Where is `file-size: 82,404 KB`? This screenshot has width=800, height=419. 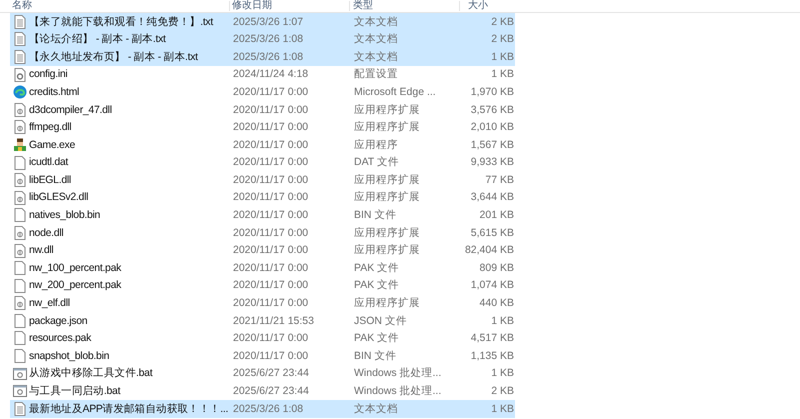 file-size: 82,404 KB is located at coordinates (489, 250).